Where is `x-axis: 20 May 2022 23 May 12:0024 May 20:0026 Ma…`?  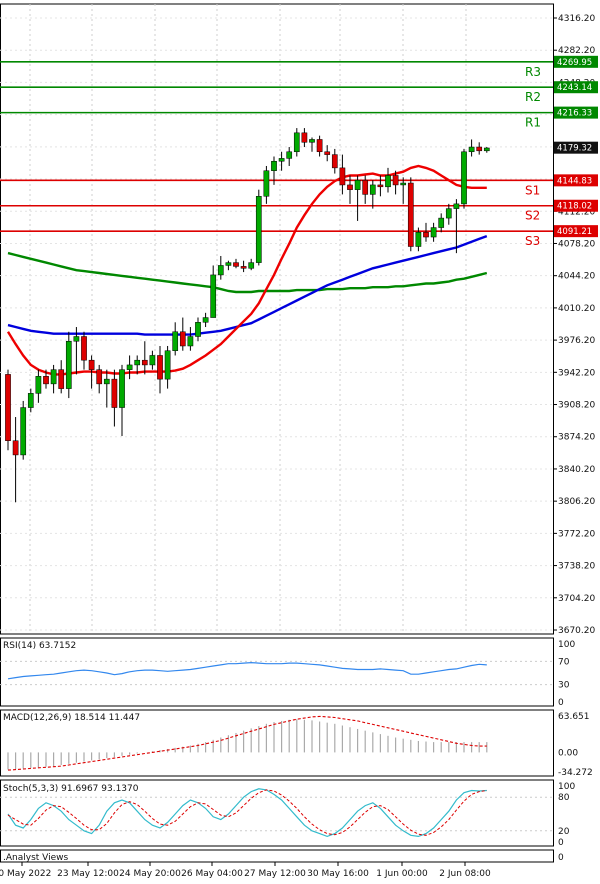
x-axis: 20 May 2022 23 May 12:0024 May 20:0026 Ma… is located at coordinates (245, 870).